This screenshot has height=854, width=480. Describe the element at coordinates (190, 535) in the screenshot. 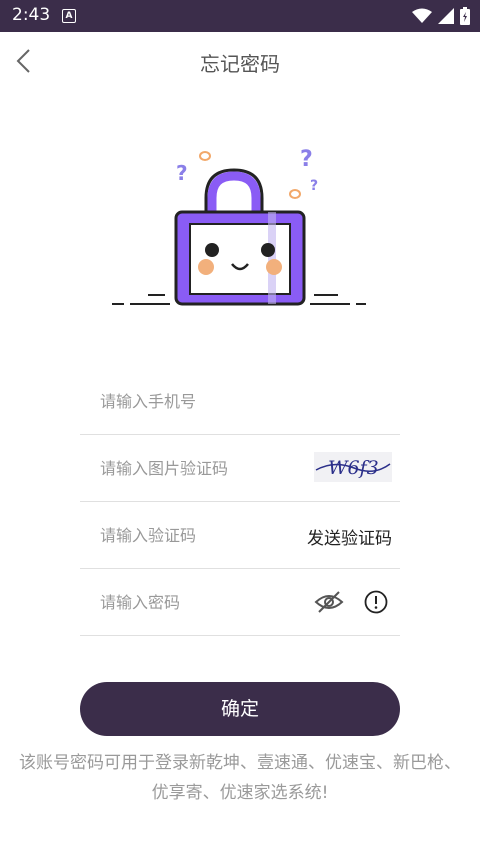

I see `sms-code-input` at that location.